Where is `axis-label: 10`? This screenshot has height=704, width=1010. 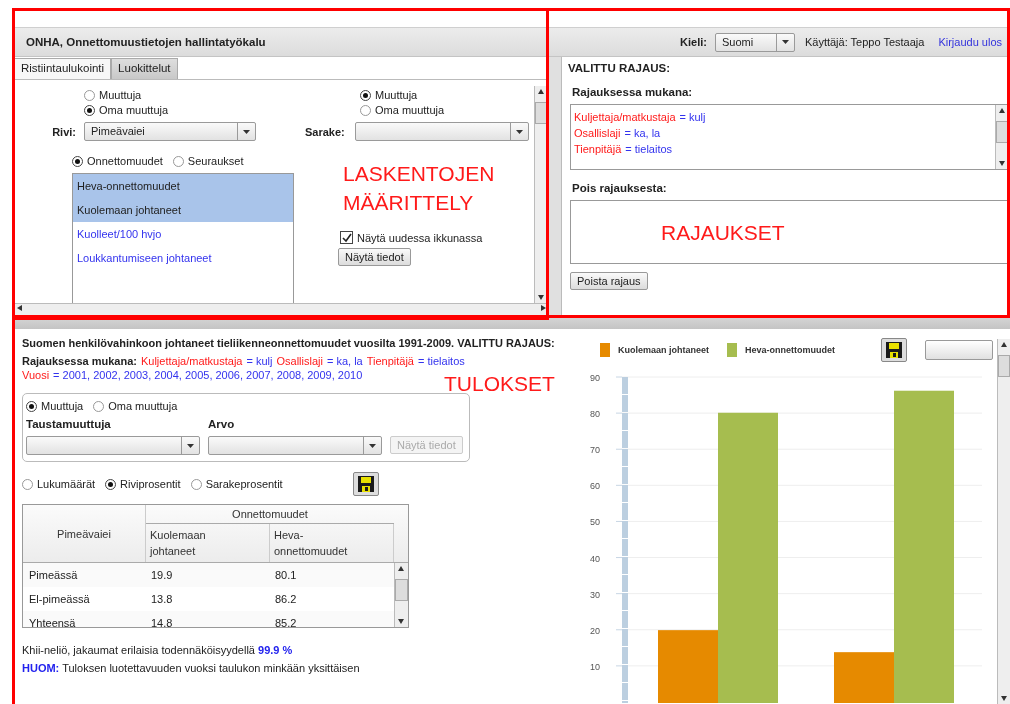
axis-label: 10 is located at coordinates (595, 666).